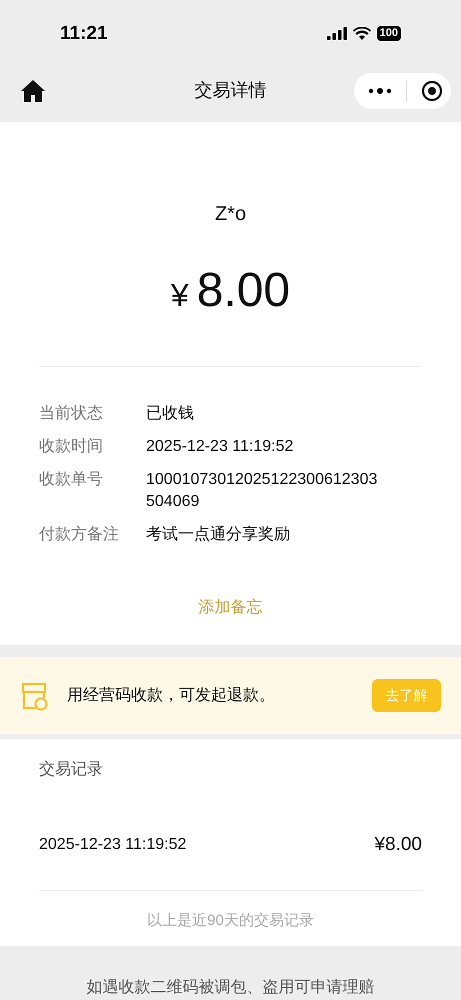  Describe the element at coordinates (398, 844) in the screenshot. I see `record-amount: ¥8.00` at that location.